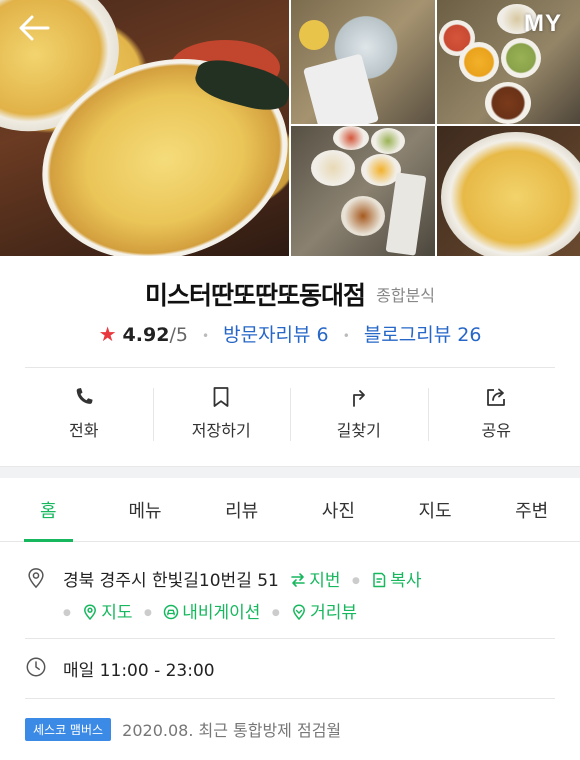 The image size is (580, 760). Describe the element at coordinates (255, 295) in the screenshot. I see `store-name: 미스터딴또딴또동대점` at that location.